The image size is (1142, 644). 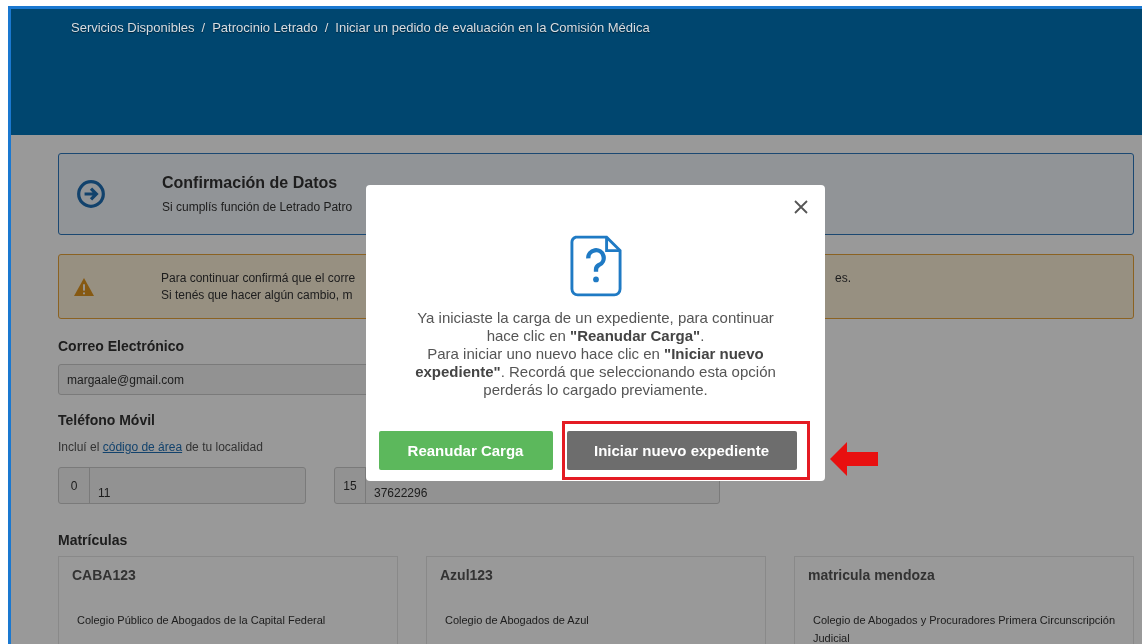 What do you see at coordinates (257, 207) in the screenshot?
I see `notice-text: Si cumplís función de Letrado Patro` at bounding box center [257, 207].